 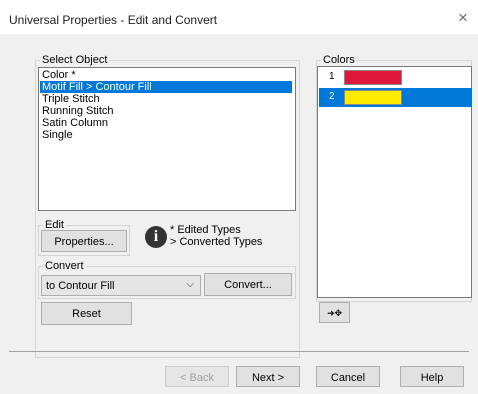 What do you see at coordinates (332, 96) in the screenshot?
I see `color-number: 2` at bounding box center [332, 96].